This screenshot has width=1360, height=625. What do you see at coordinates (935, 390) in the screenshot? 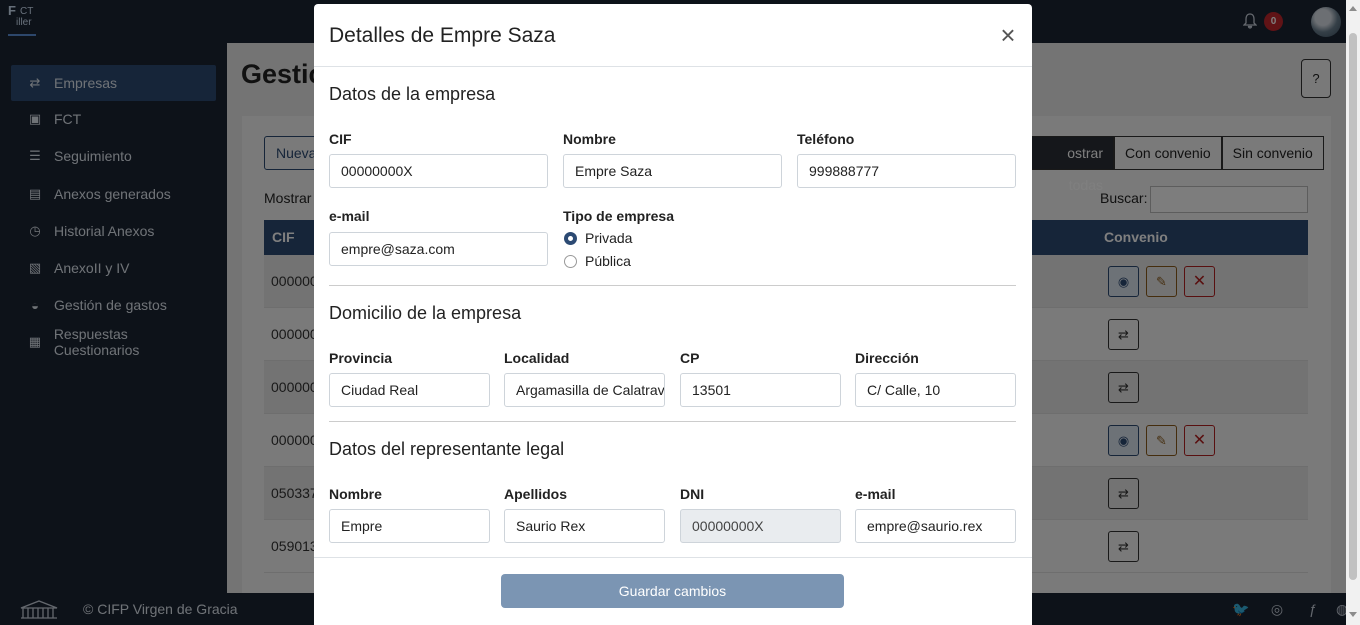
I see `street-input: C/ Calle, 10` at bounding box center [935, 390].